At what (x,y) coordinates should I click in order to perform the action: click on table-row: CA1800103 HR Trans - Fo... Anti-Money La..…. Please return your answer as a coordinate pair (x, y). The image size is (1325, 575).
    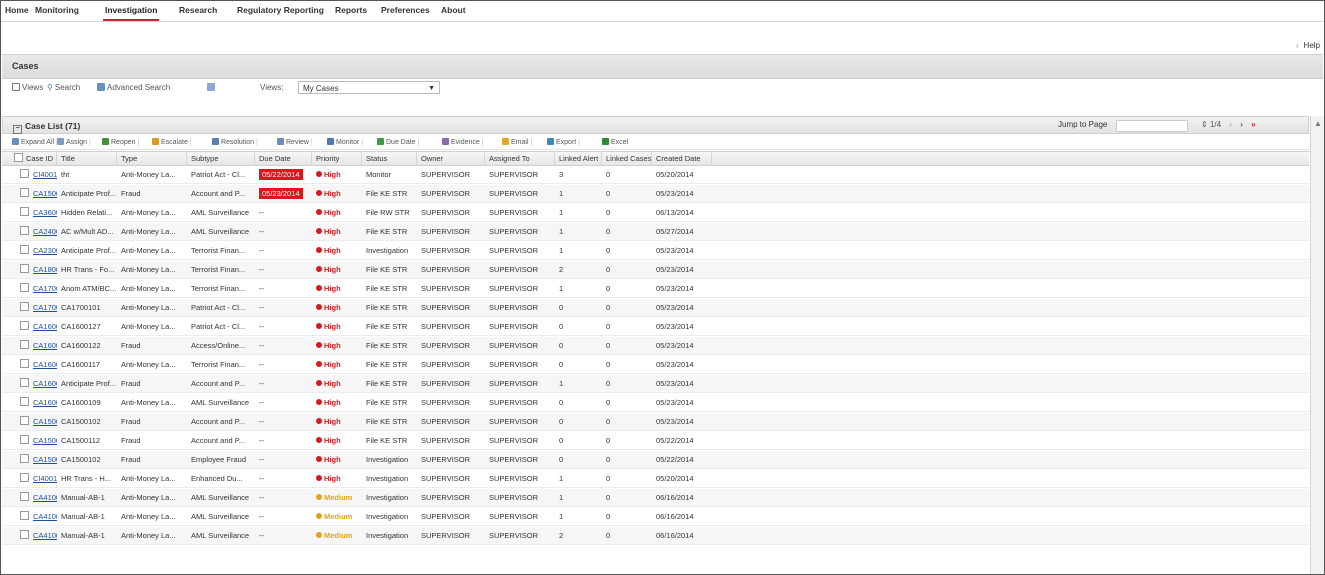
    Looking at the image, I should click on (655, 270).